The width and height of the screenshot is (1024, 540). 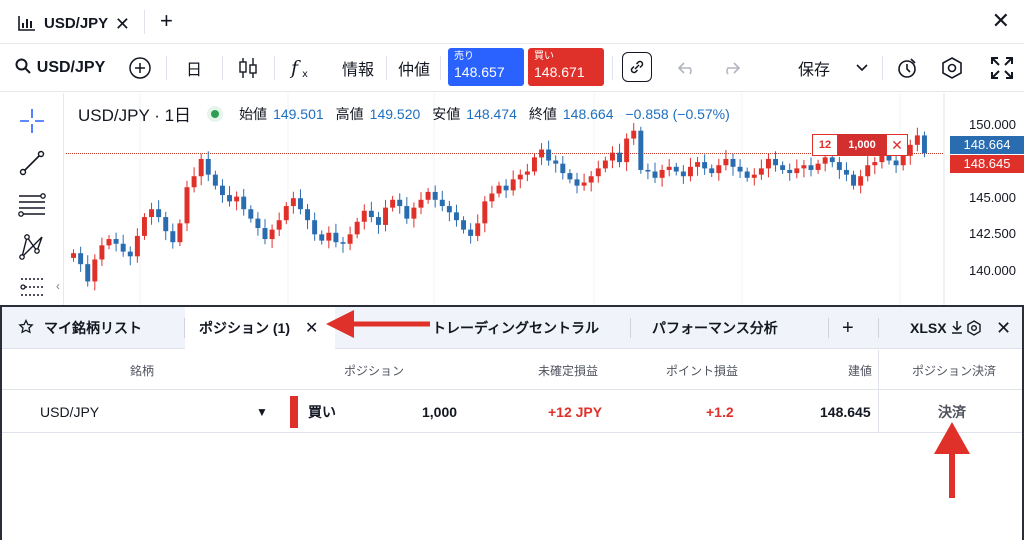 What do you see at coordinates (862, 68) in the screenshot?
I see `save-dropdown-chevron-icon` at bounding box center [862, 68].